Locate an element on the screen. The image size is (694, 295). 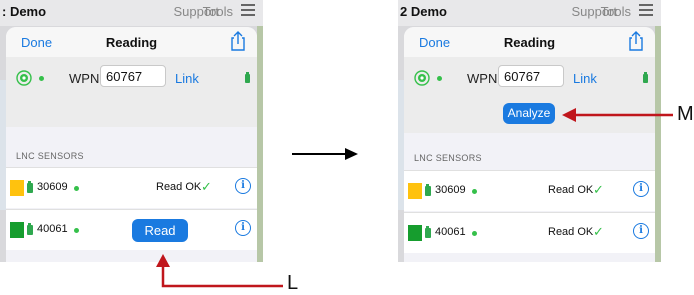
annotation-label-right: M is located at coordinates (685, 114).